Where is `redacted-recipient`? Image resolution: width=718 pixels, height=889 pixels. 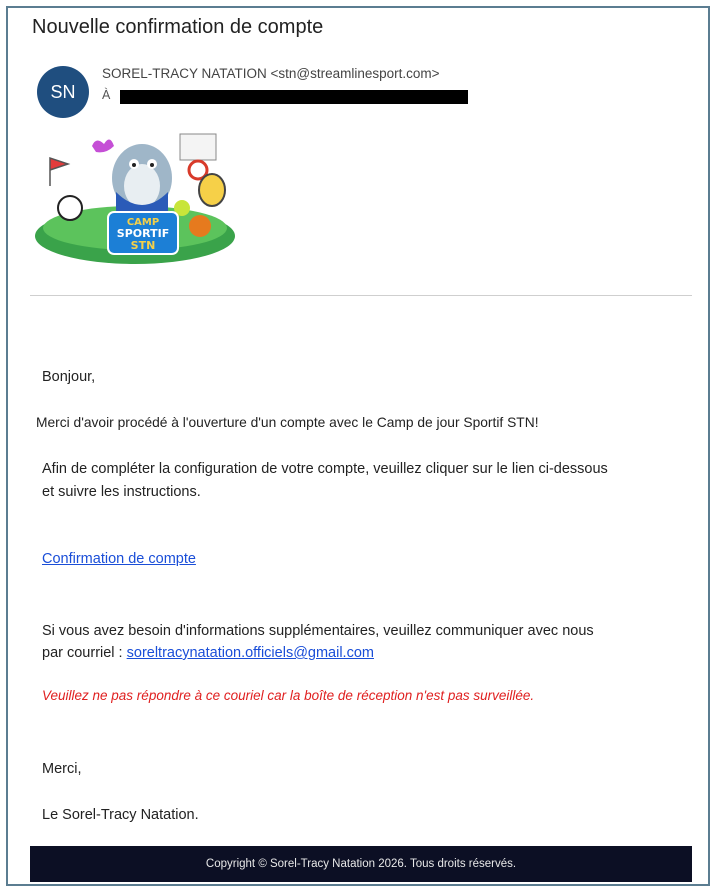 redacted-recipient is located at coordinates (294, 97).